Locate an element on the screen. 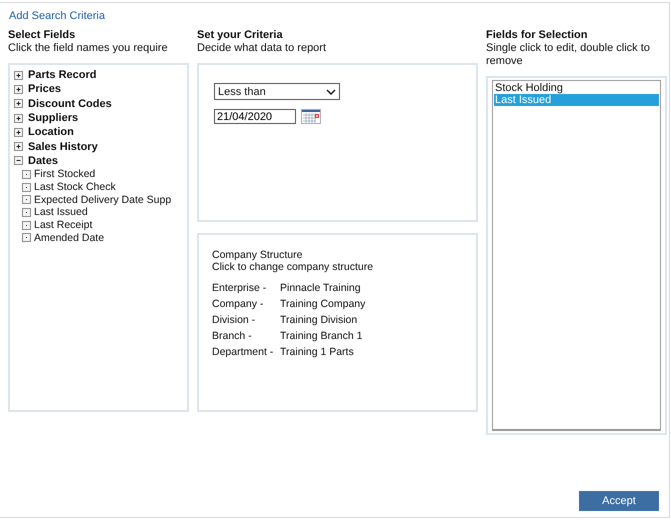  field-label: Division - is located at coordinates (234, 320).